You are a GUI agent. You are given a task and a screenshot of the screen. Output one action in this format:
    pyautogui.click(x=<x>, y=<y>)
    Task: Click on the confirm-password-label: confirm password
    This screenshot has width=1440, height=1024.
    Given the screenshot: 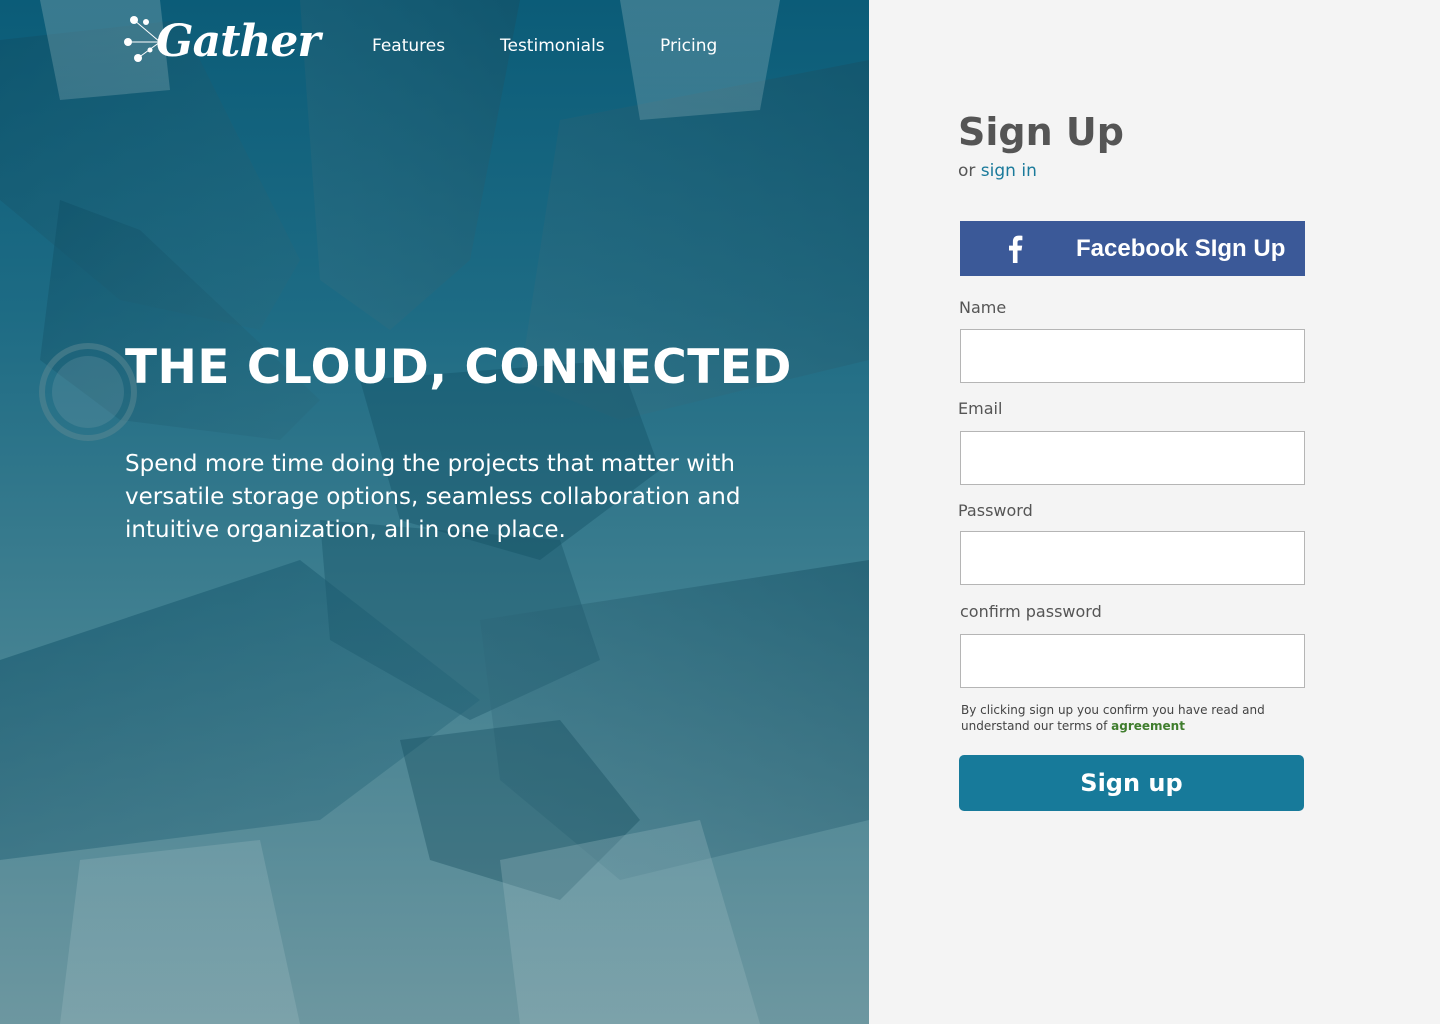 What is the action you would take?
    pyautogui.click(x=1031, y=611)
    